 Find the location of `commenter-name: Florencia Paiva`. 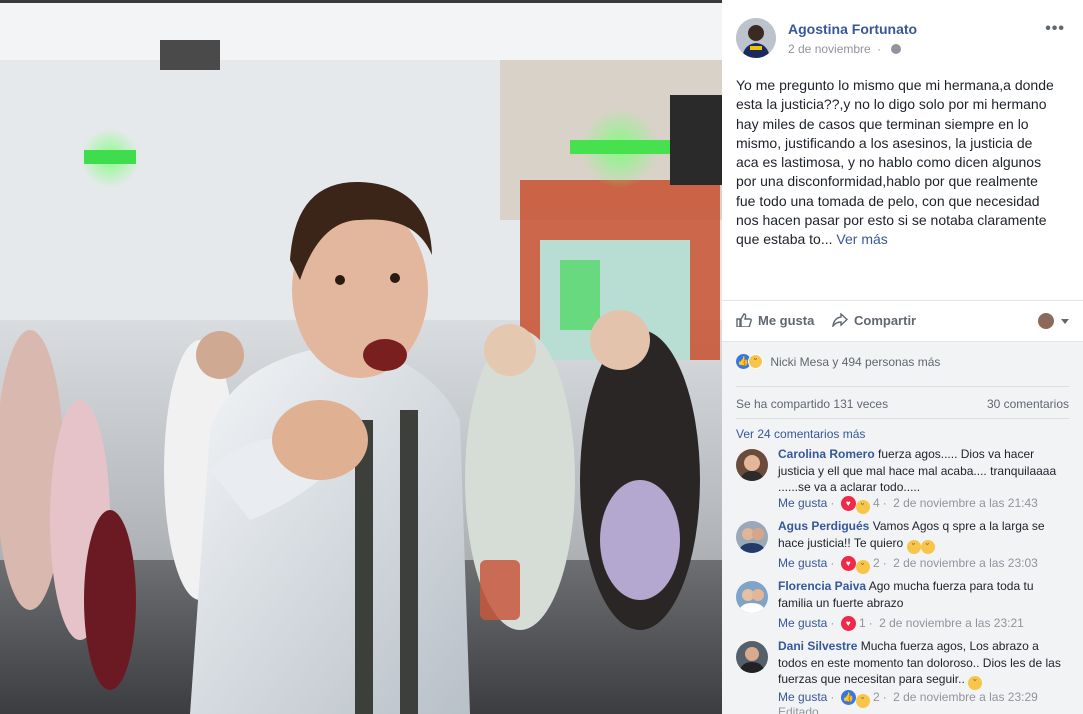

commenter-name: Florencia Paiva is located at coordinates (822, 586).